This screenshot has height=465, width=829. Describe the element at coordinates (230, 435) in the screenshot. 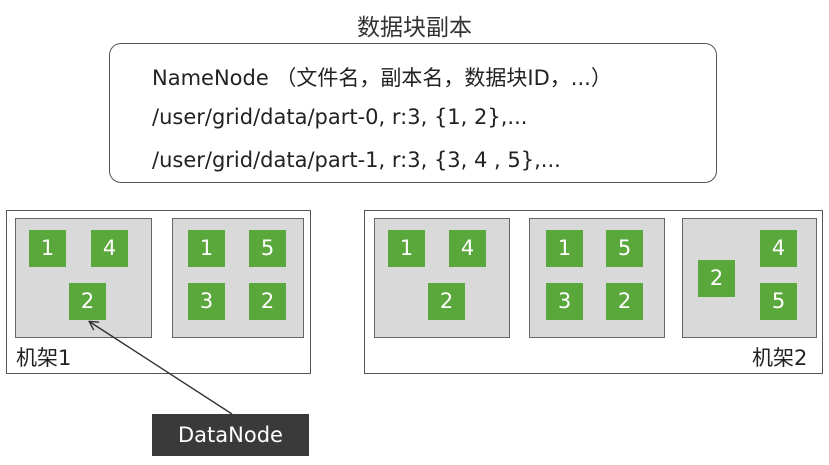

I see `datanode-label: DataNode` at that location.